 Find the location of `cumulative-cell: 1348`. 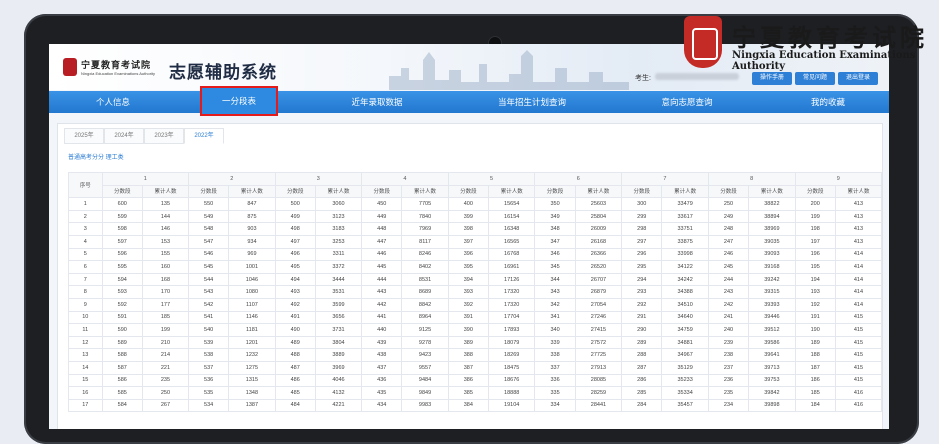

cumulative-cell: 1348 is located at coordinates (252, 393).